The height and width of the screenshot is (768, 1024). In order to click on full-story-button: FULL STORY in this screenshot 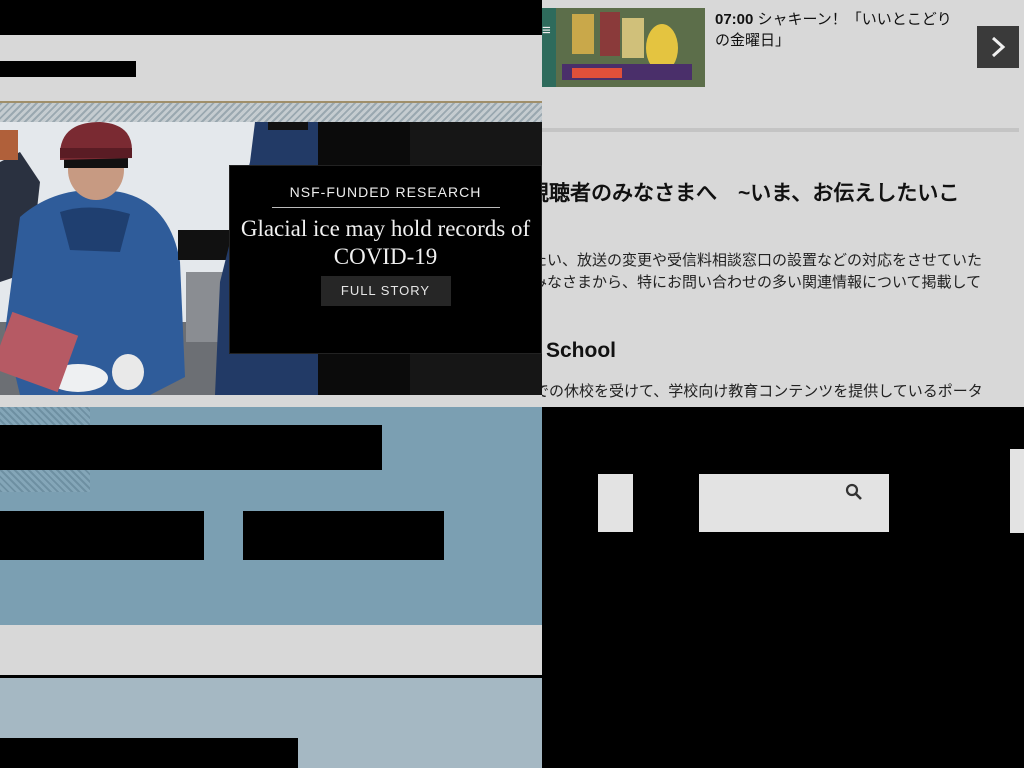, I will do `click(385, 291)`.